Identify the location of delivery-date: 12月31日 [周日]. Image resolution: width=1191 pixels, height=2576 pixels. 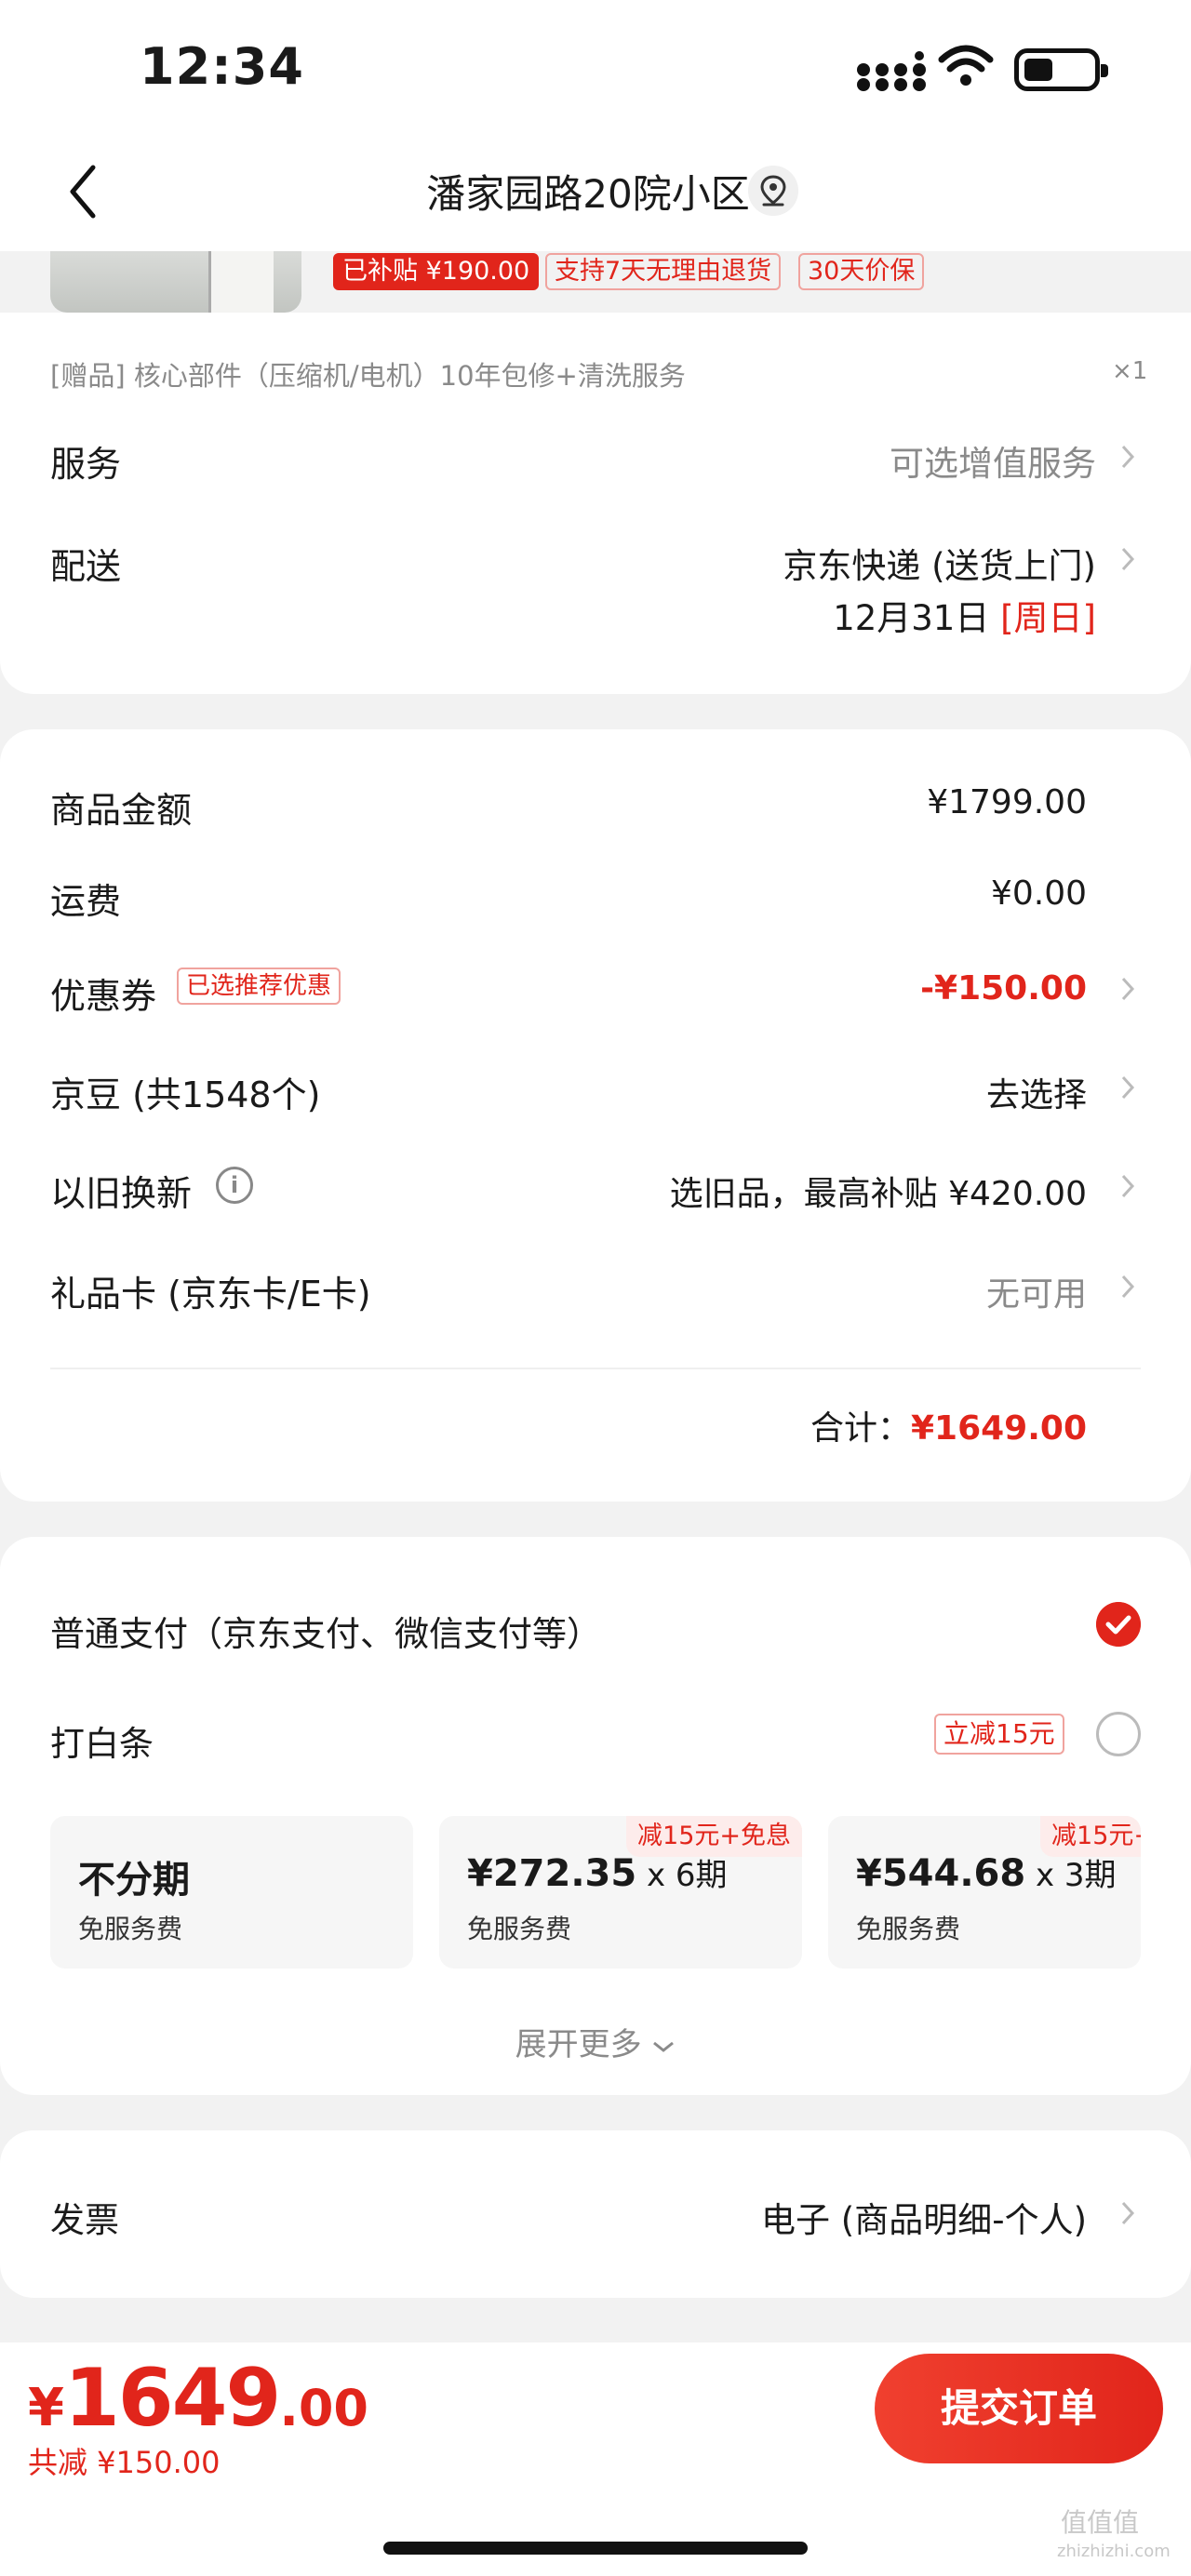
(873, 615).